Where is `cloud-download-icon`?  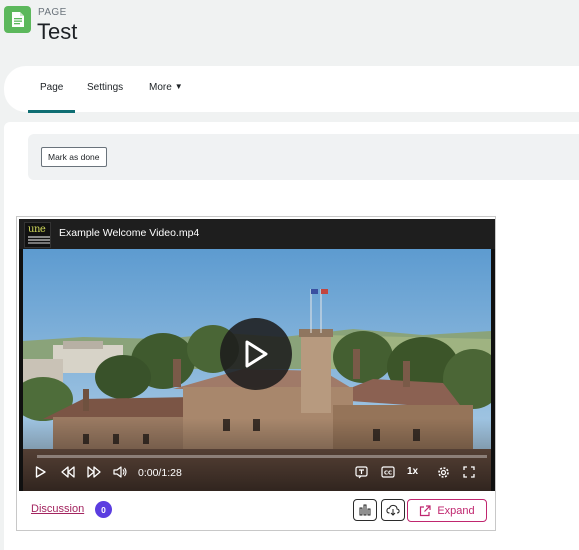
cloud-download-icon is located at coordinates (393, 510).